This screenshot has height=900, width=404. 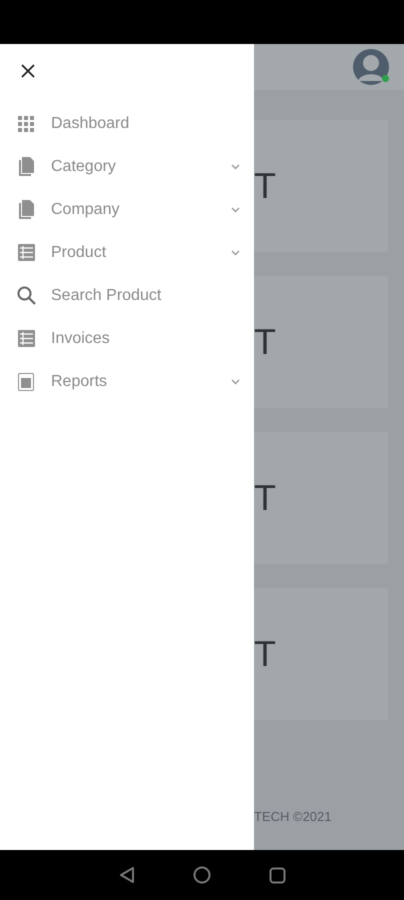 What do you see at coordinates (26, 123) in the screenshot?
I see `grid-icon` at bounding box center [26, 123].